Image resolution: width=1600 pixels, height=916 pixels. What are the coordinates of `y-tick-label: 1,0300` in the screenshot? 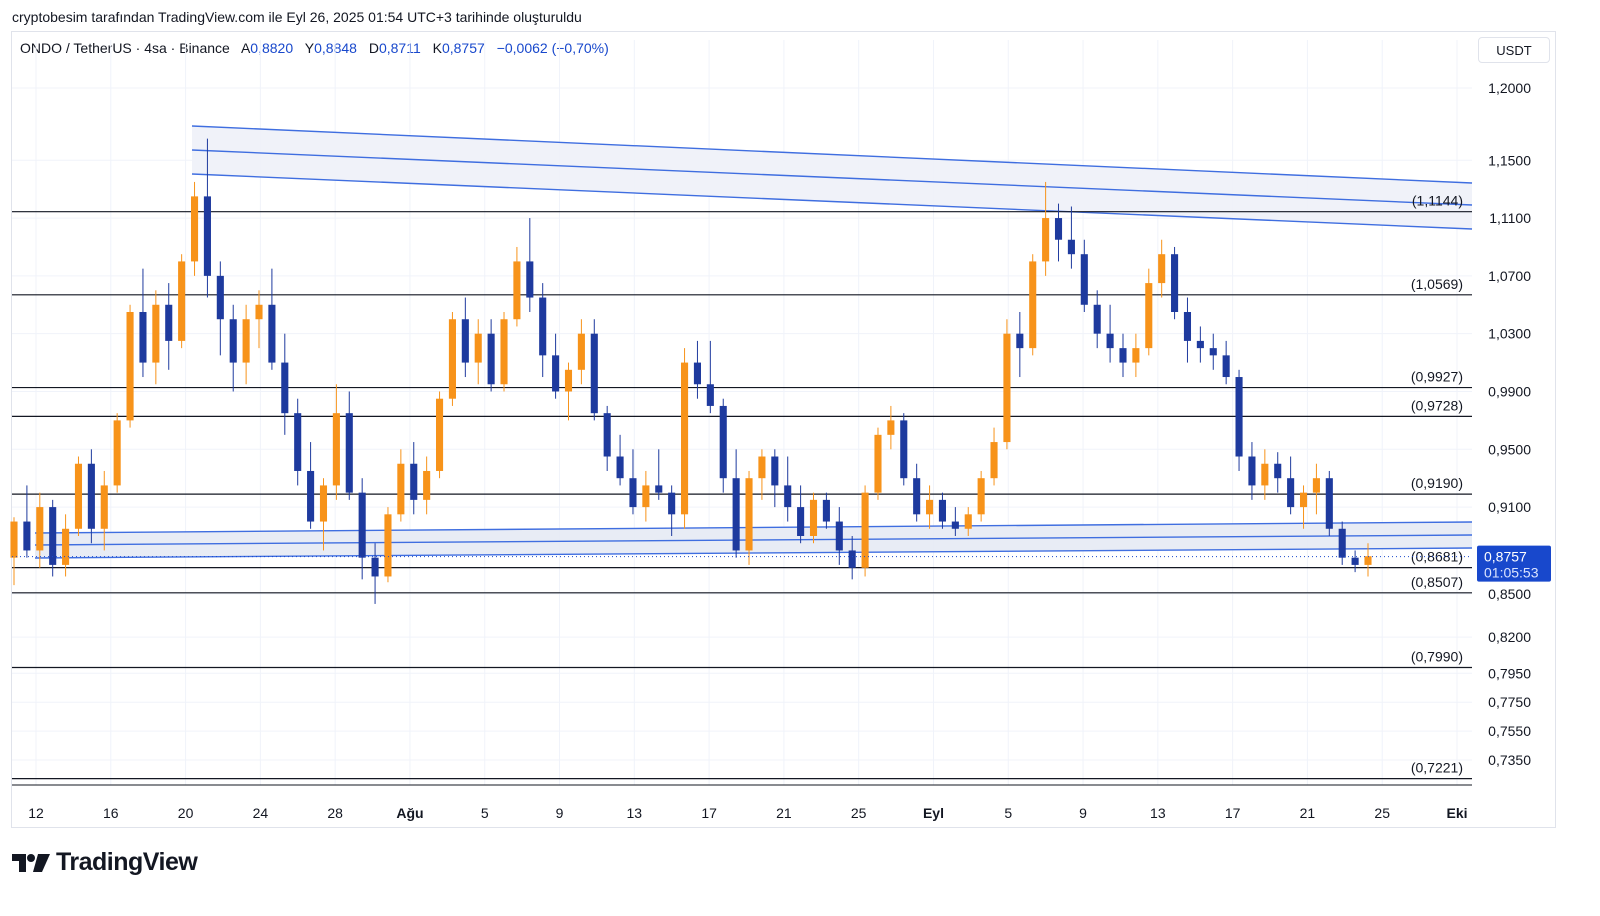 It's located at (1509, 334).